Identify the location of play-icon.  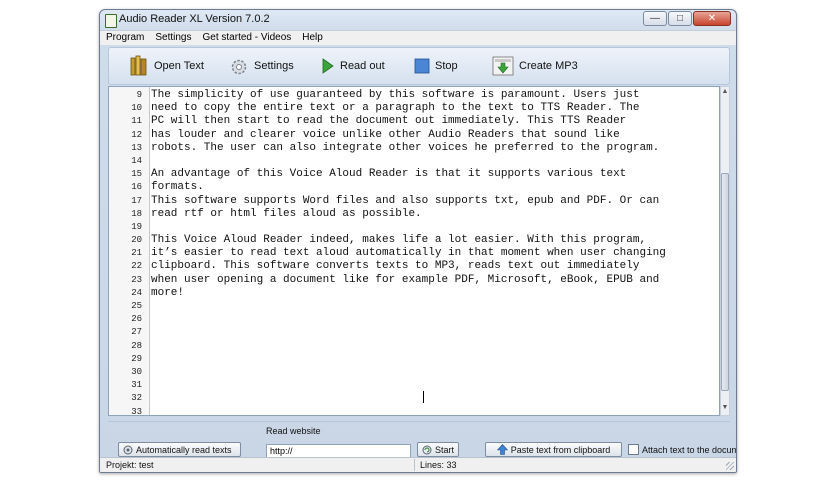
(328, 66).